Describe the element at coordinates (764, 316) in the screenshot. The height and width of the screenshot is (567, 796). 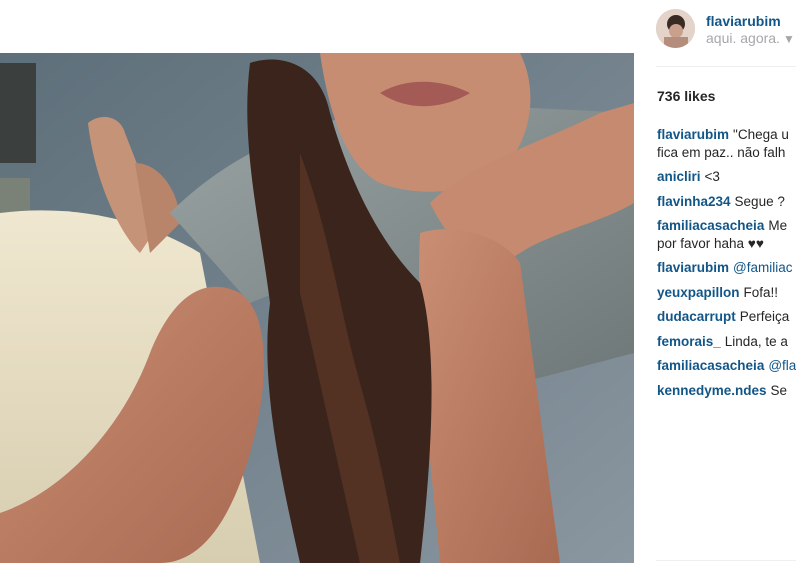
I see `comment-text: Perfeiça` at that location.